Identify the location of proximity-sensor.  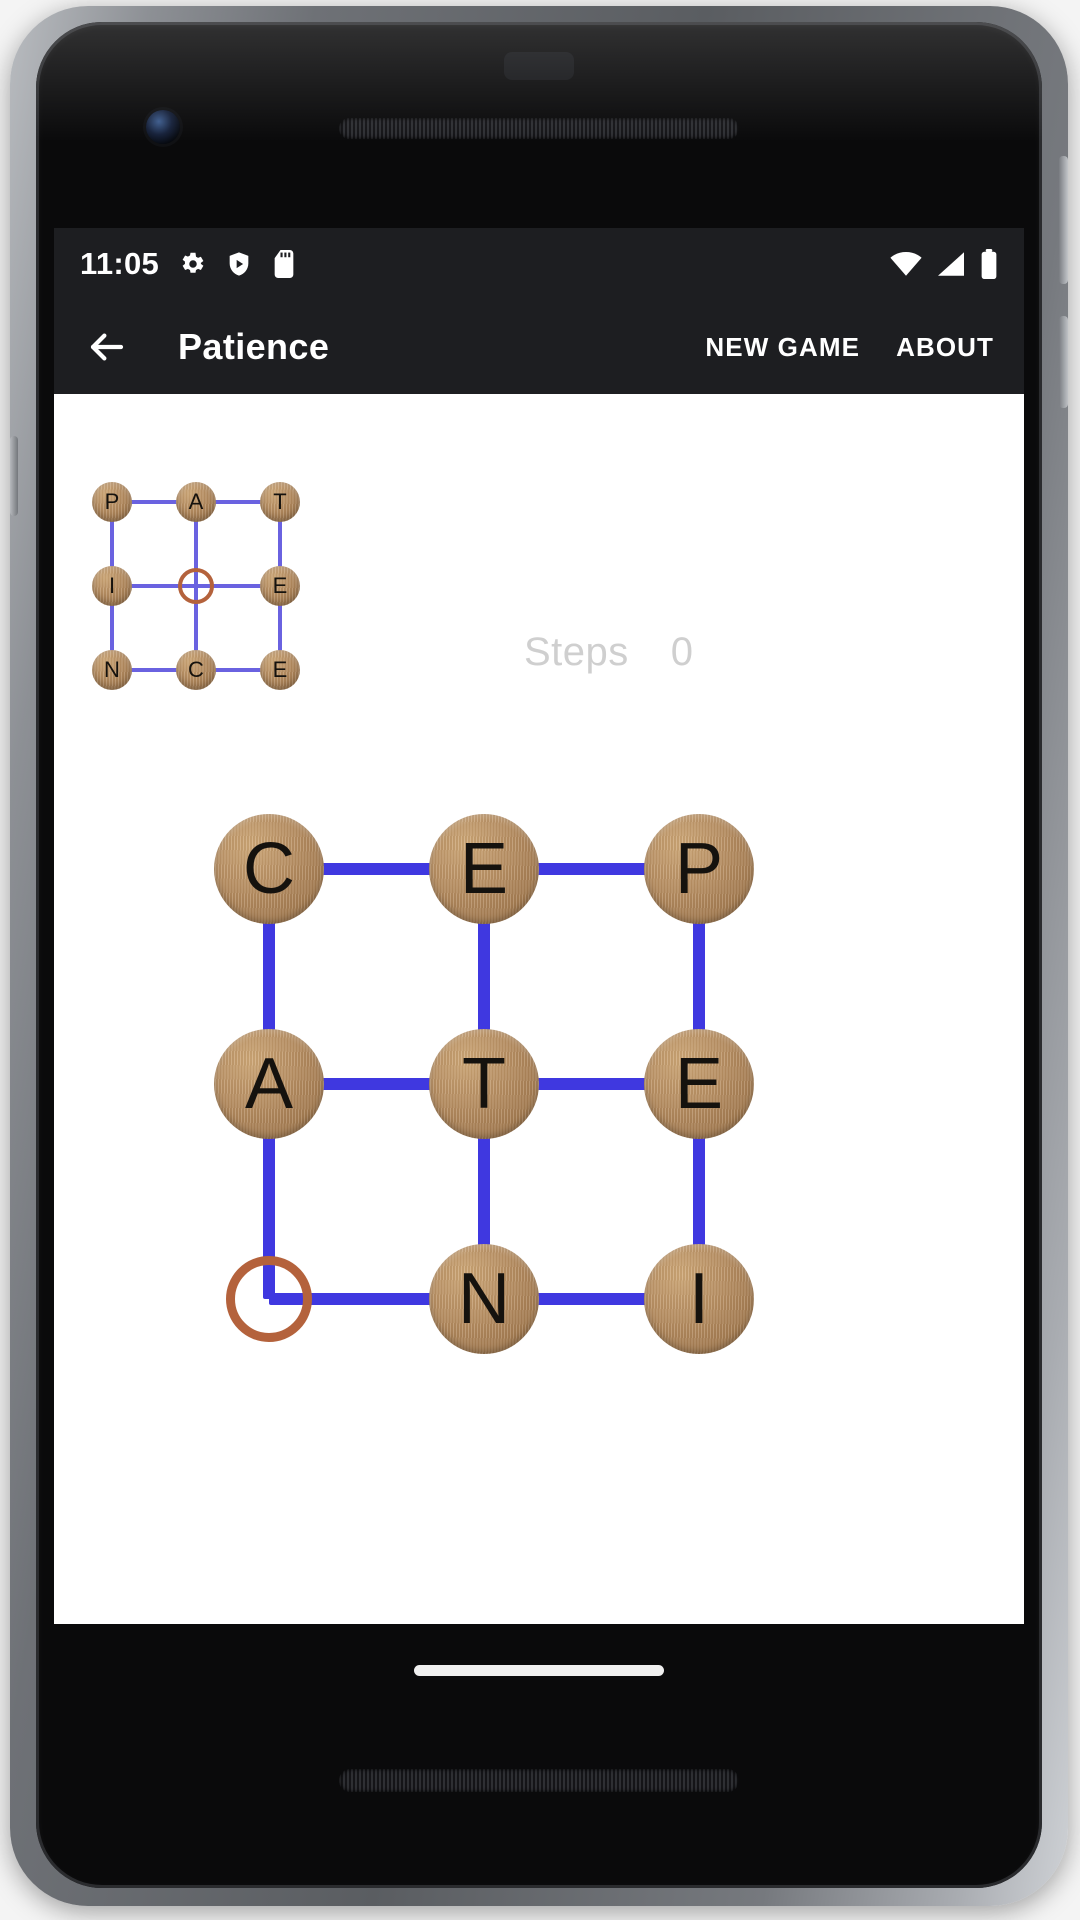
(539, 66).